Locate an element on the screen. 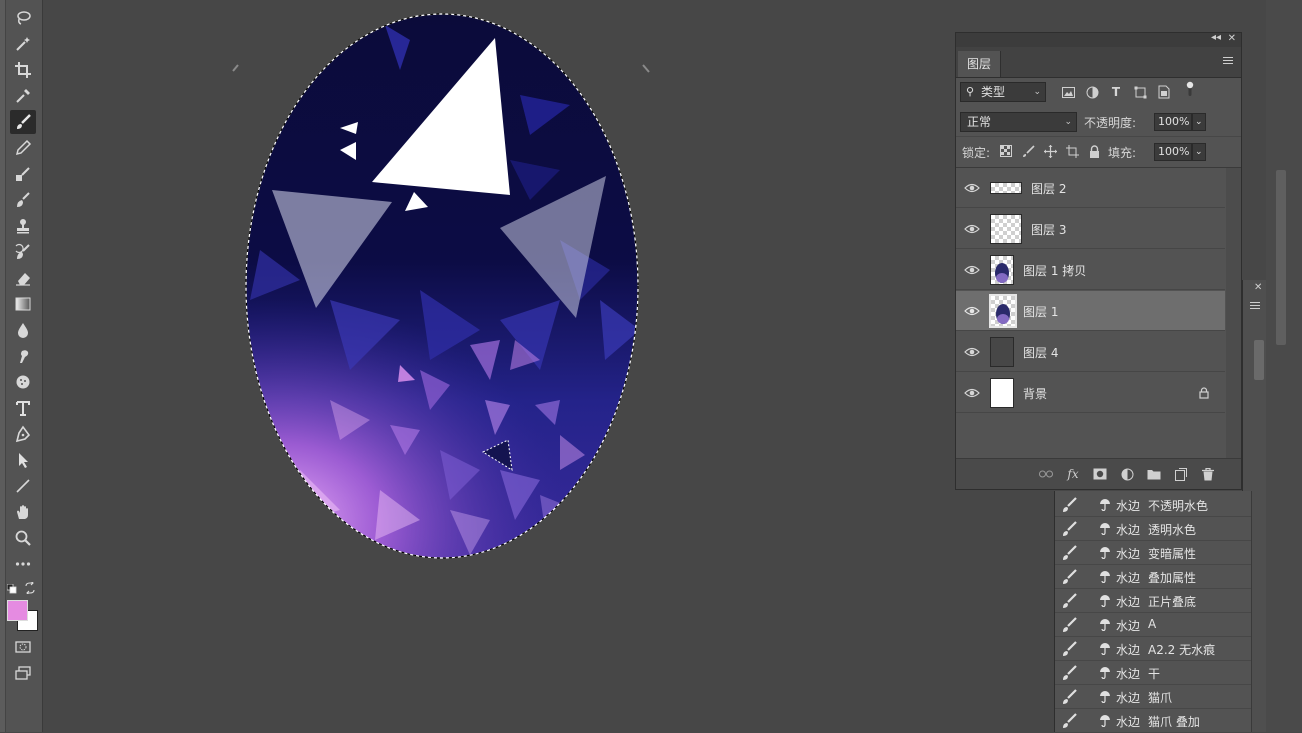  eyedropper-tool-icon is located at coordinates (23, 96).